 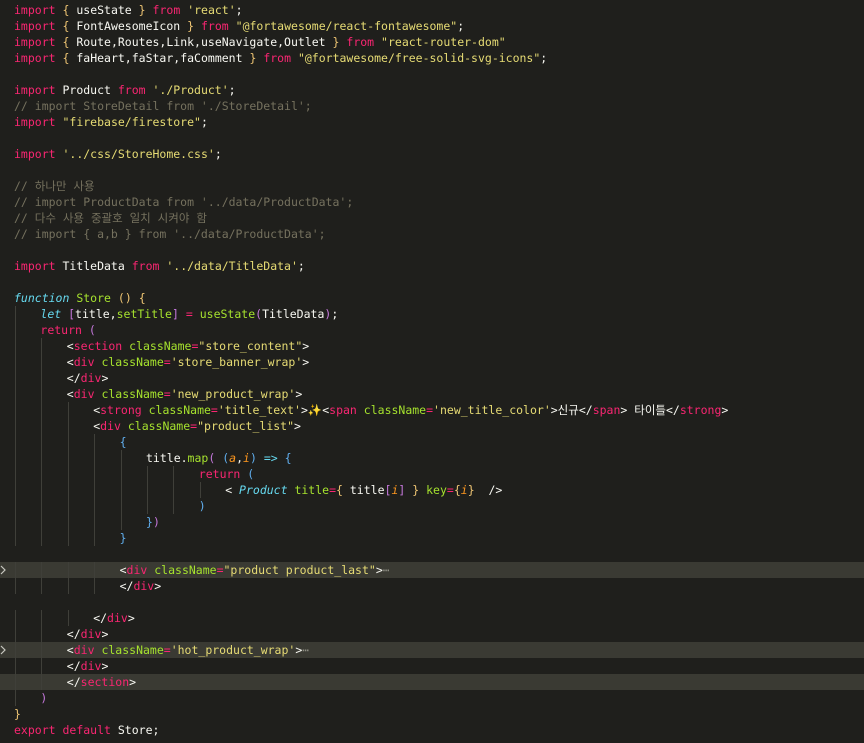 What do you see at coordinates (432, 426) in the screenshot?
I see `code-line: <div className="product_list">` at bounding box center [432, 426].